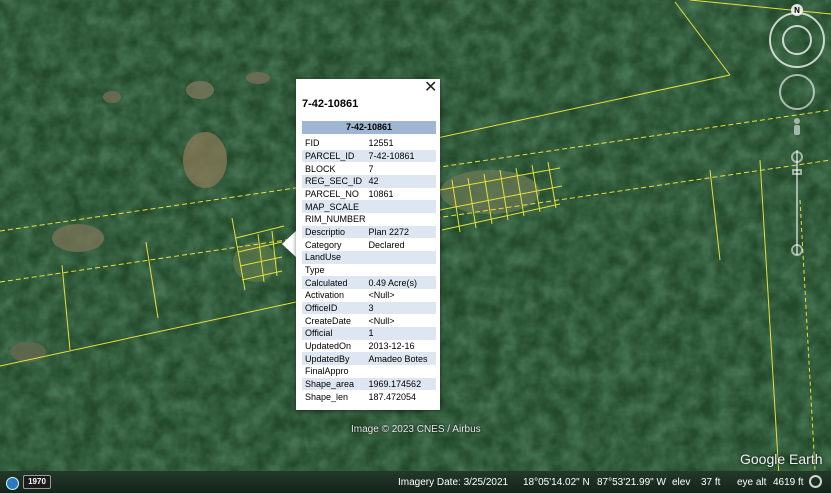  I want to click on popup-table-header: 7-42-10861, so click(369, 127).